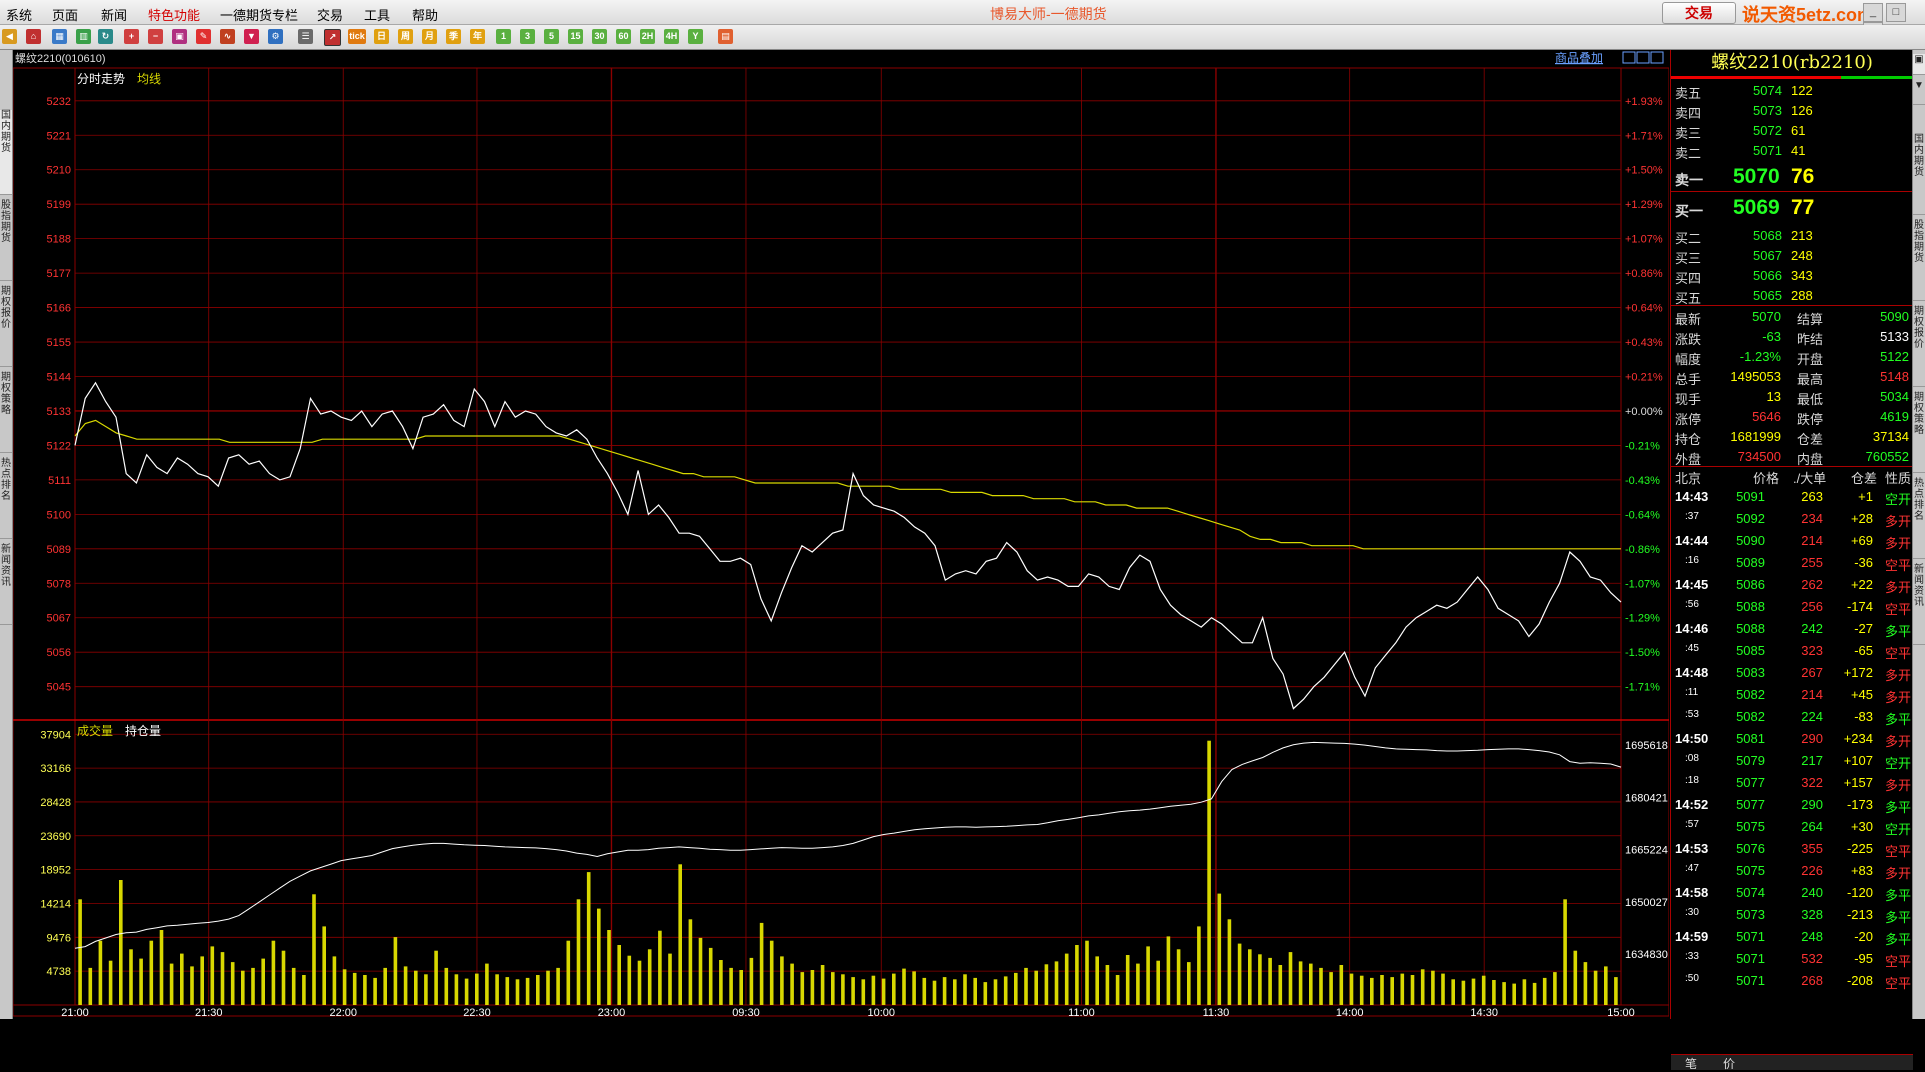  I want to click on left-tab-options-strategy: 期权策略, so click(6, 412).